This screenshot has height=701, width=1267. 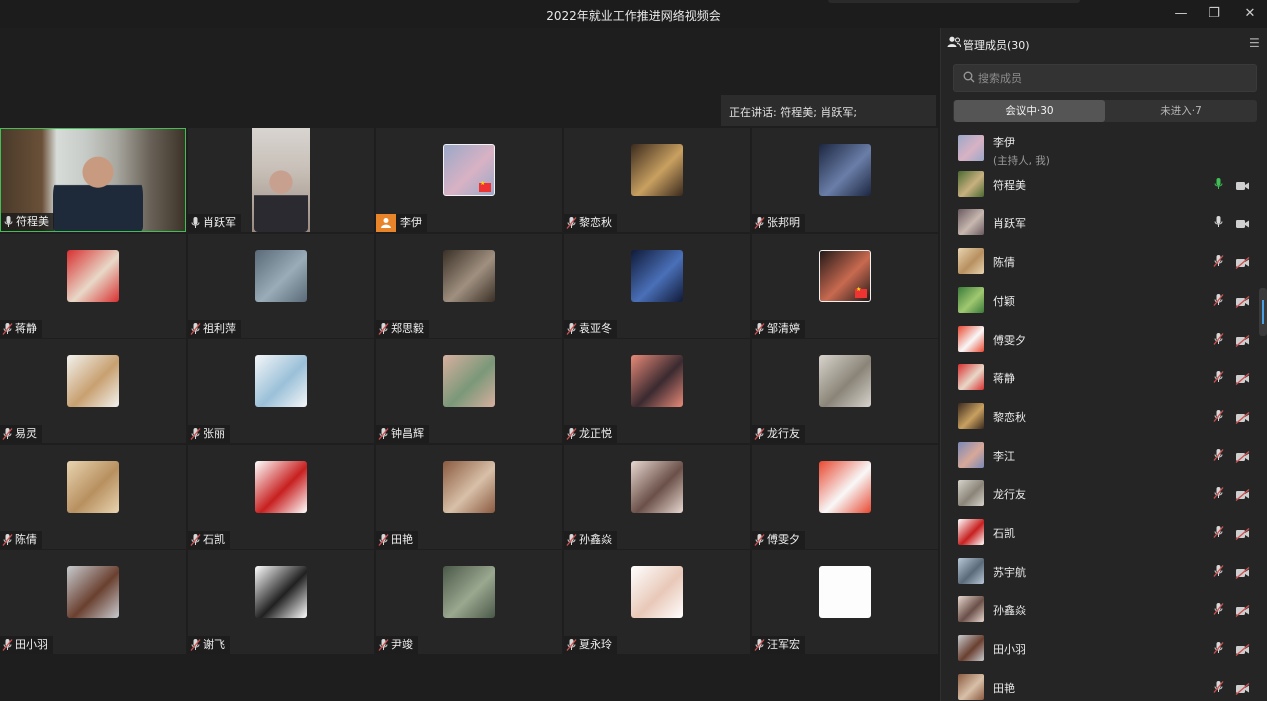 What do you see at coordinates (1254, 43) in the screenshot?
I see `panel-menu-icon: ☰` at bounding box center [1254, 43].